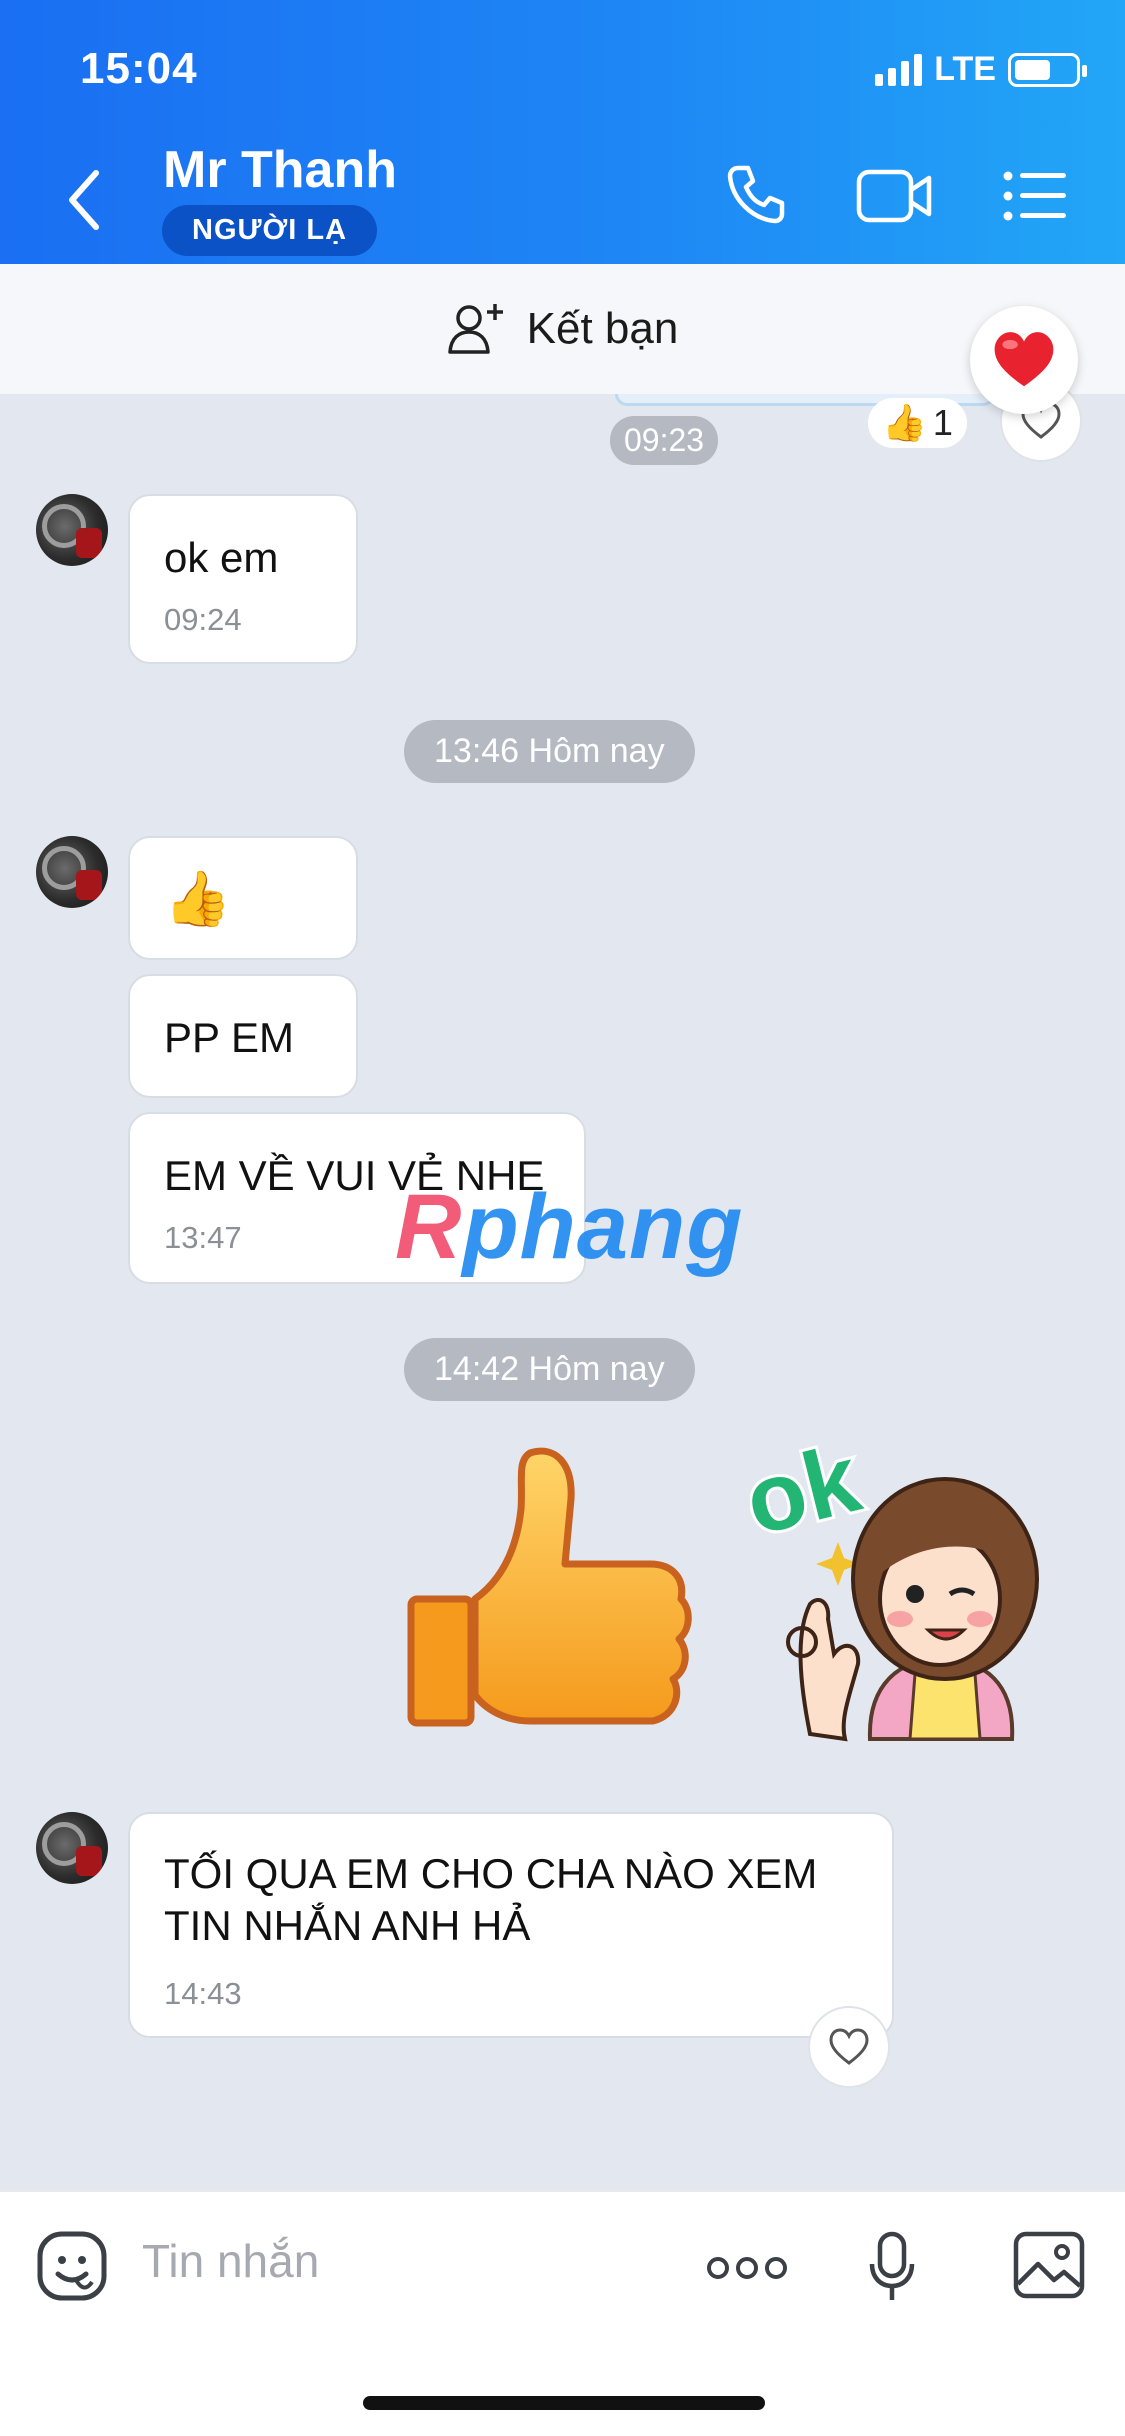  I want to click on list-menu-icon, so click(1034, 196).